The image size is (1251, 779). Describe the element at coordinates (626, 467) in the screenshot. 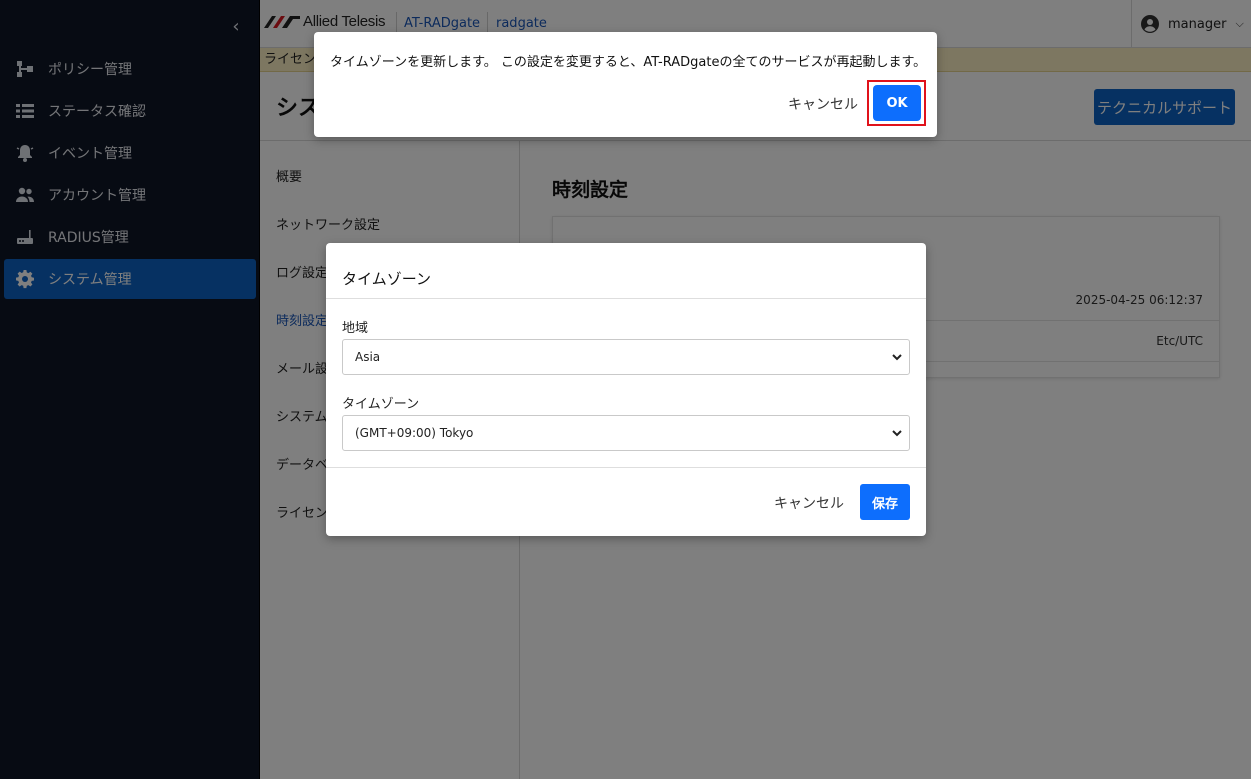

I see `divider` at that location.